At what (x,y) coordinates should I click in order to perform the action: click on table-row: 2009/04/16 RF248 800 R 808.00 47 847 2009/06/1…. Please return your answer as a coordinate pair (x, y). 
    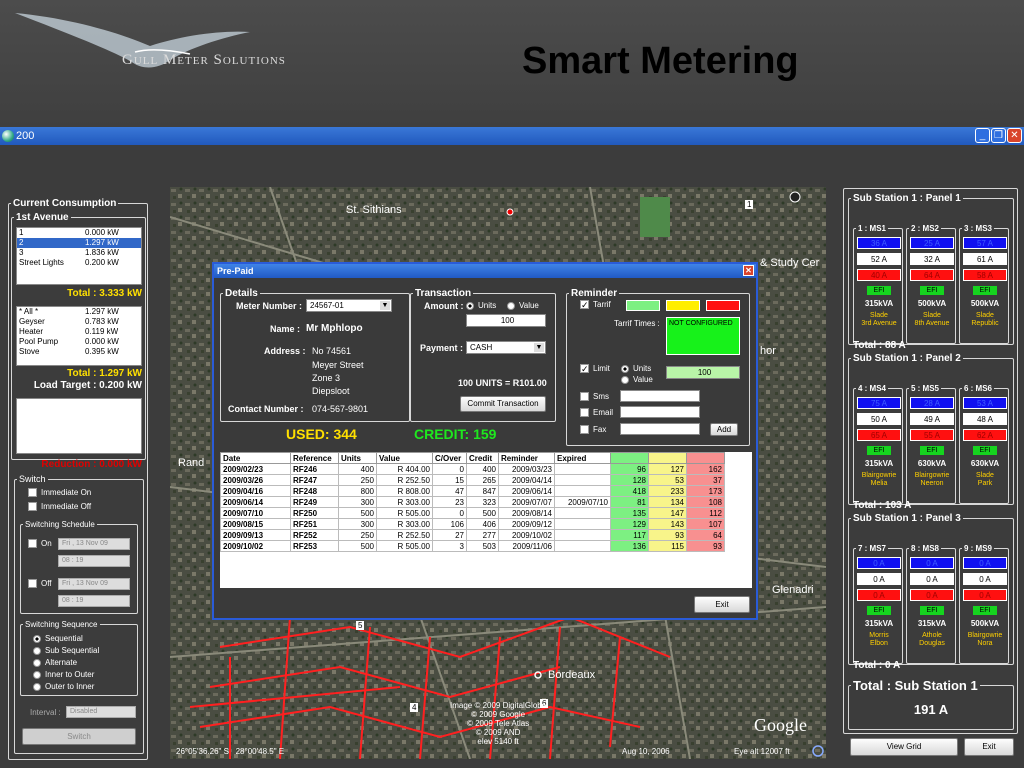
    Looking at the image, I should click on (472, 491).